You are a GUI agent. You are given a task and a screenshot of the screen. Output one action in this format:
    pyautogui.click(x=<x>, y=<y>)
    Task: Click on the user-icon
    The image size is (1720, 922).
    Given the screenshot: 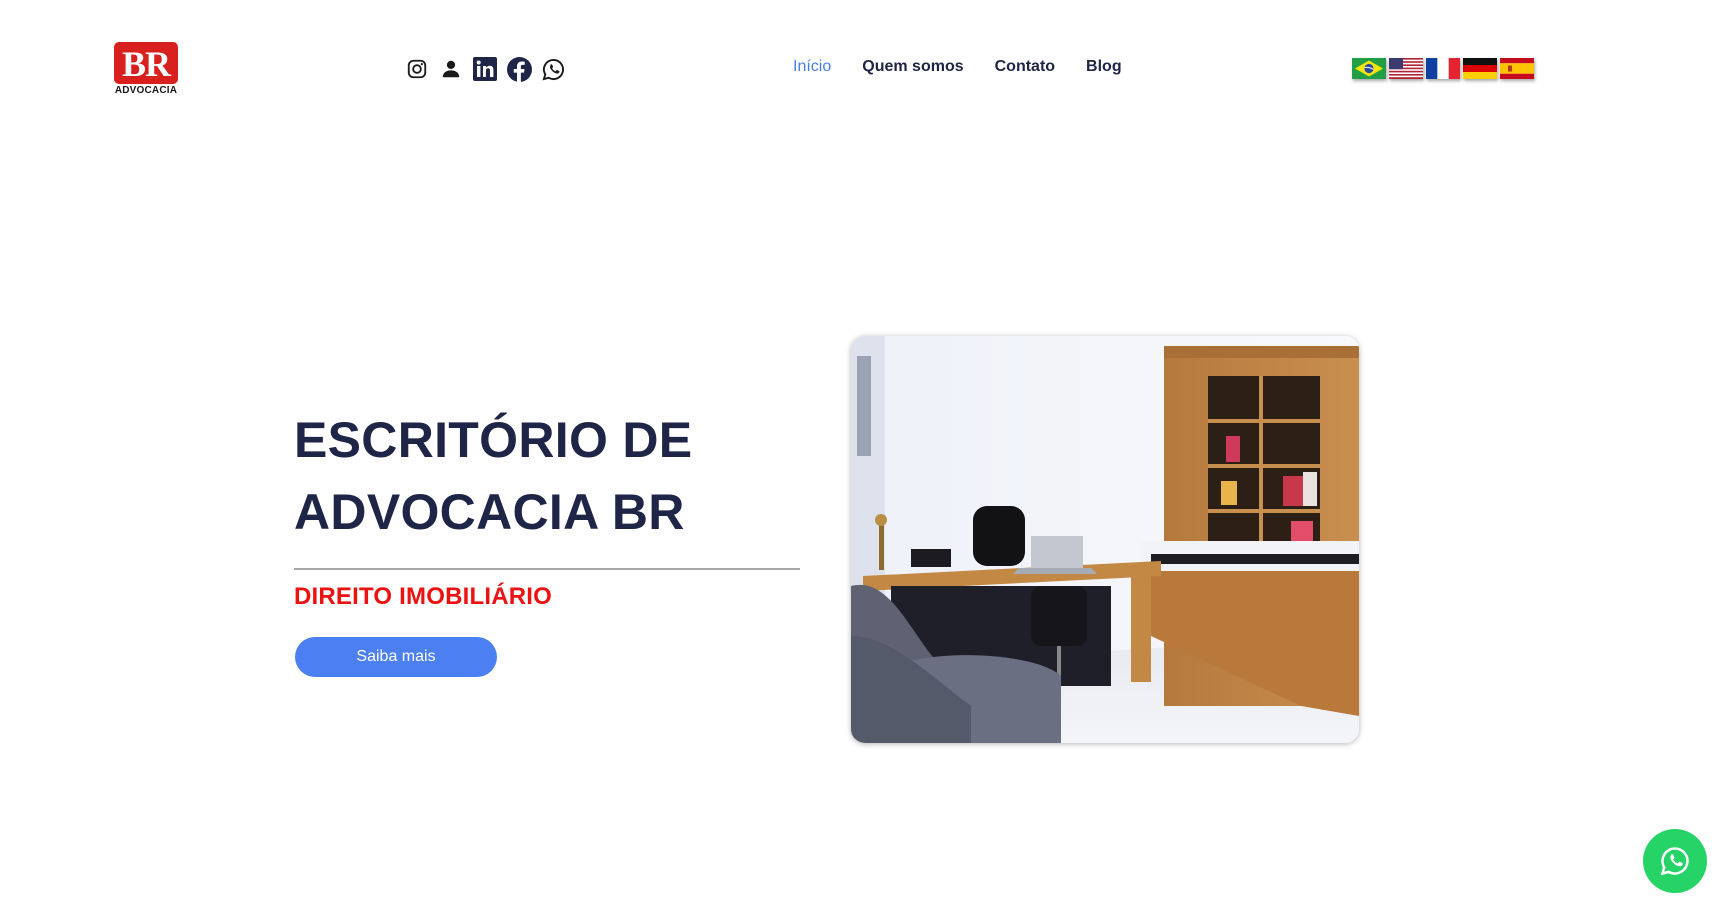 What is the action you would take?
    pyautogui.click(x=451, y=69)
    